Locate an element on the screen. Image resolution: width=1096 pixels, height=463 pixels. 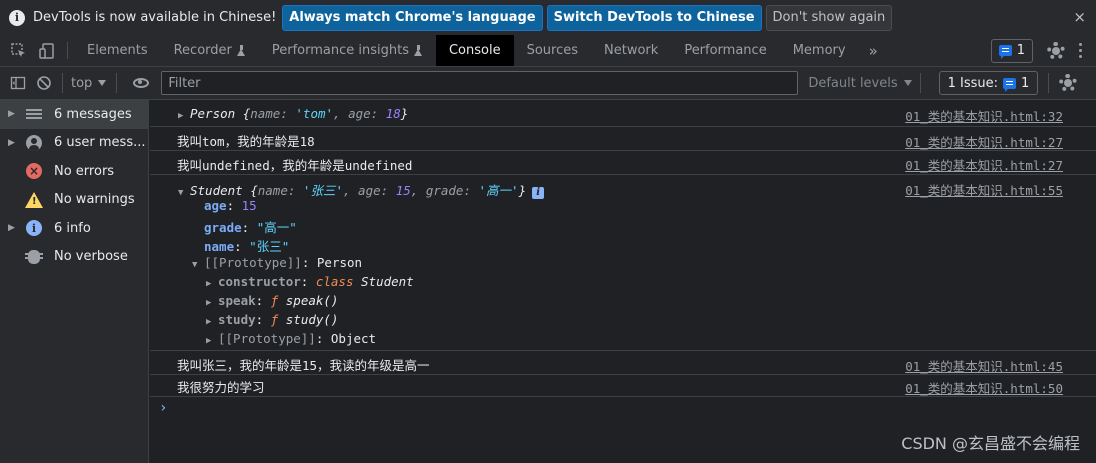
object-preview: ▶ Person {name: 'tom', age: 18} is located at coordinates (293, 113).